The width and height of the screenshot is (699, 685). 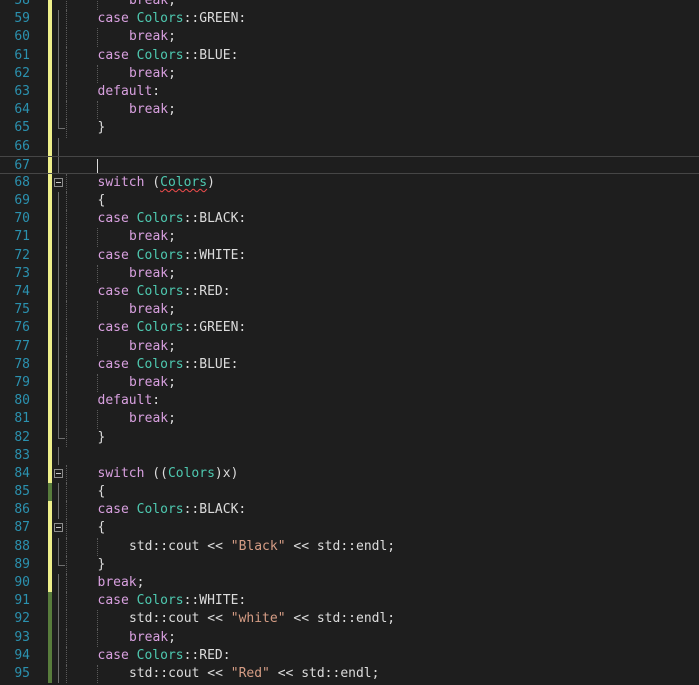 I want to click on code-token: :, so click(x=156, y=91).